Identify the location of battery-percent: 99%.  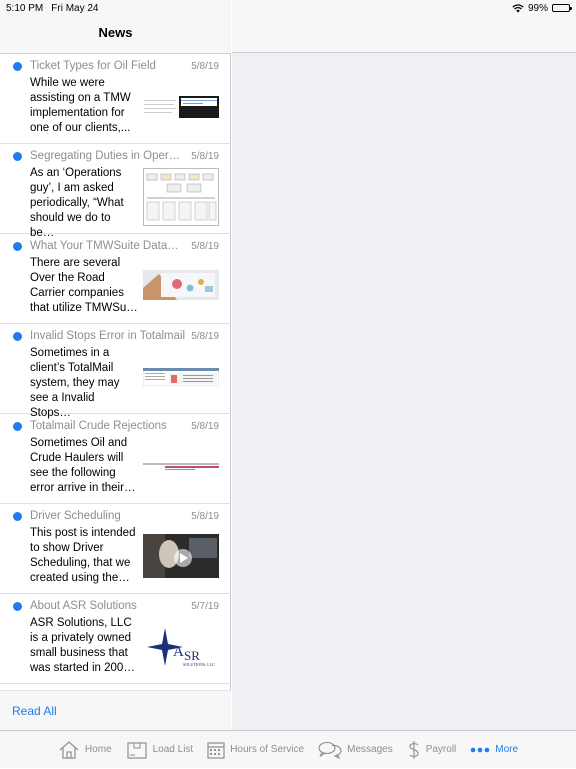
(537, 8).